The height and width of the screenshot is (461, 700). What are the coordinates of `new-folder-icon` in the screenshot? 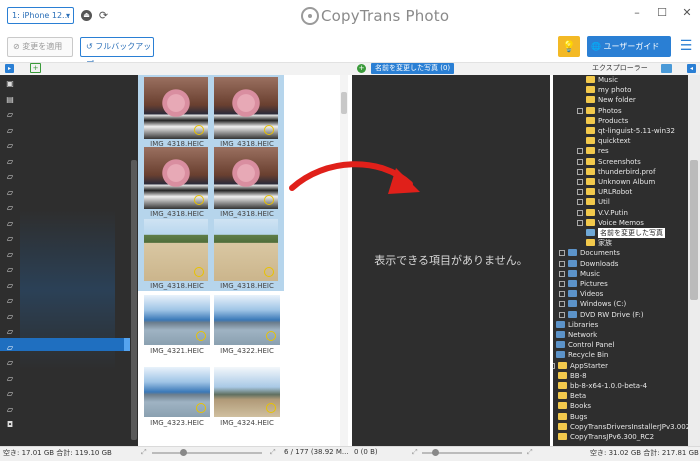 It's located at (666, 68).